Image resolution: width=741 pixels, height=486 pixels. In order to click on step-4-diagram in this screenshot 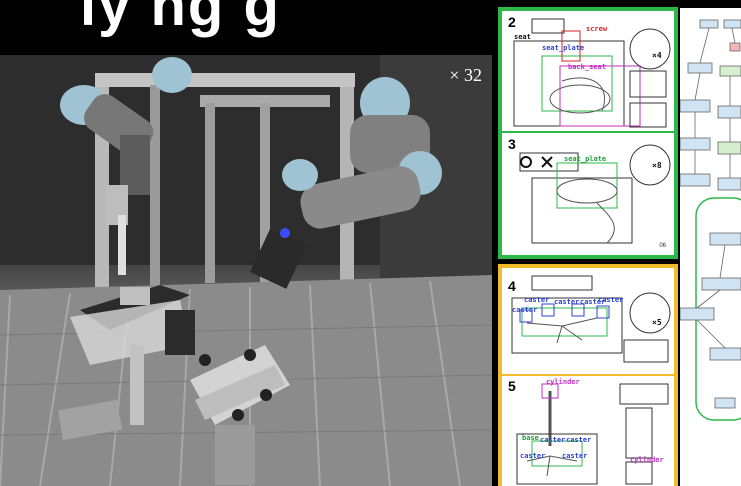, I will do `click(591, 319)`.